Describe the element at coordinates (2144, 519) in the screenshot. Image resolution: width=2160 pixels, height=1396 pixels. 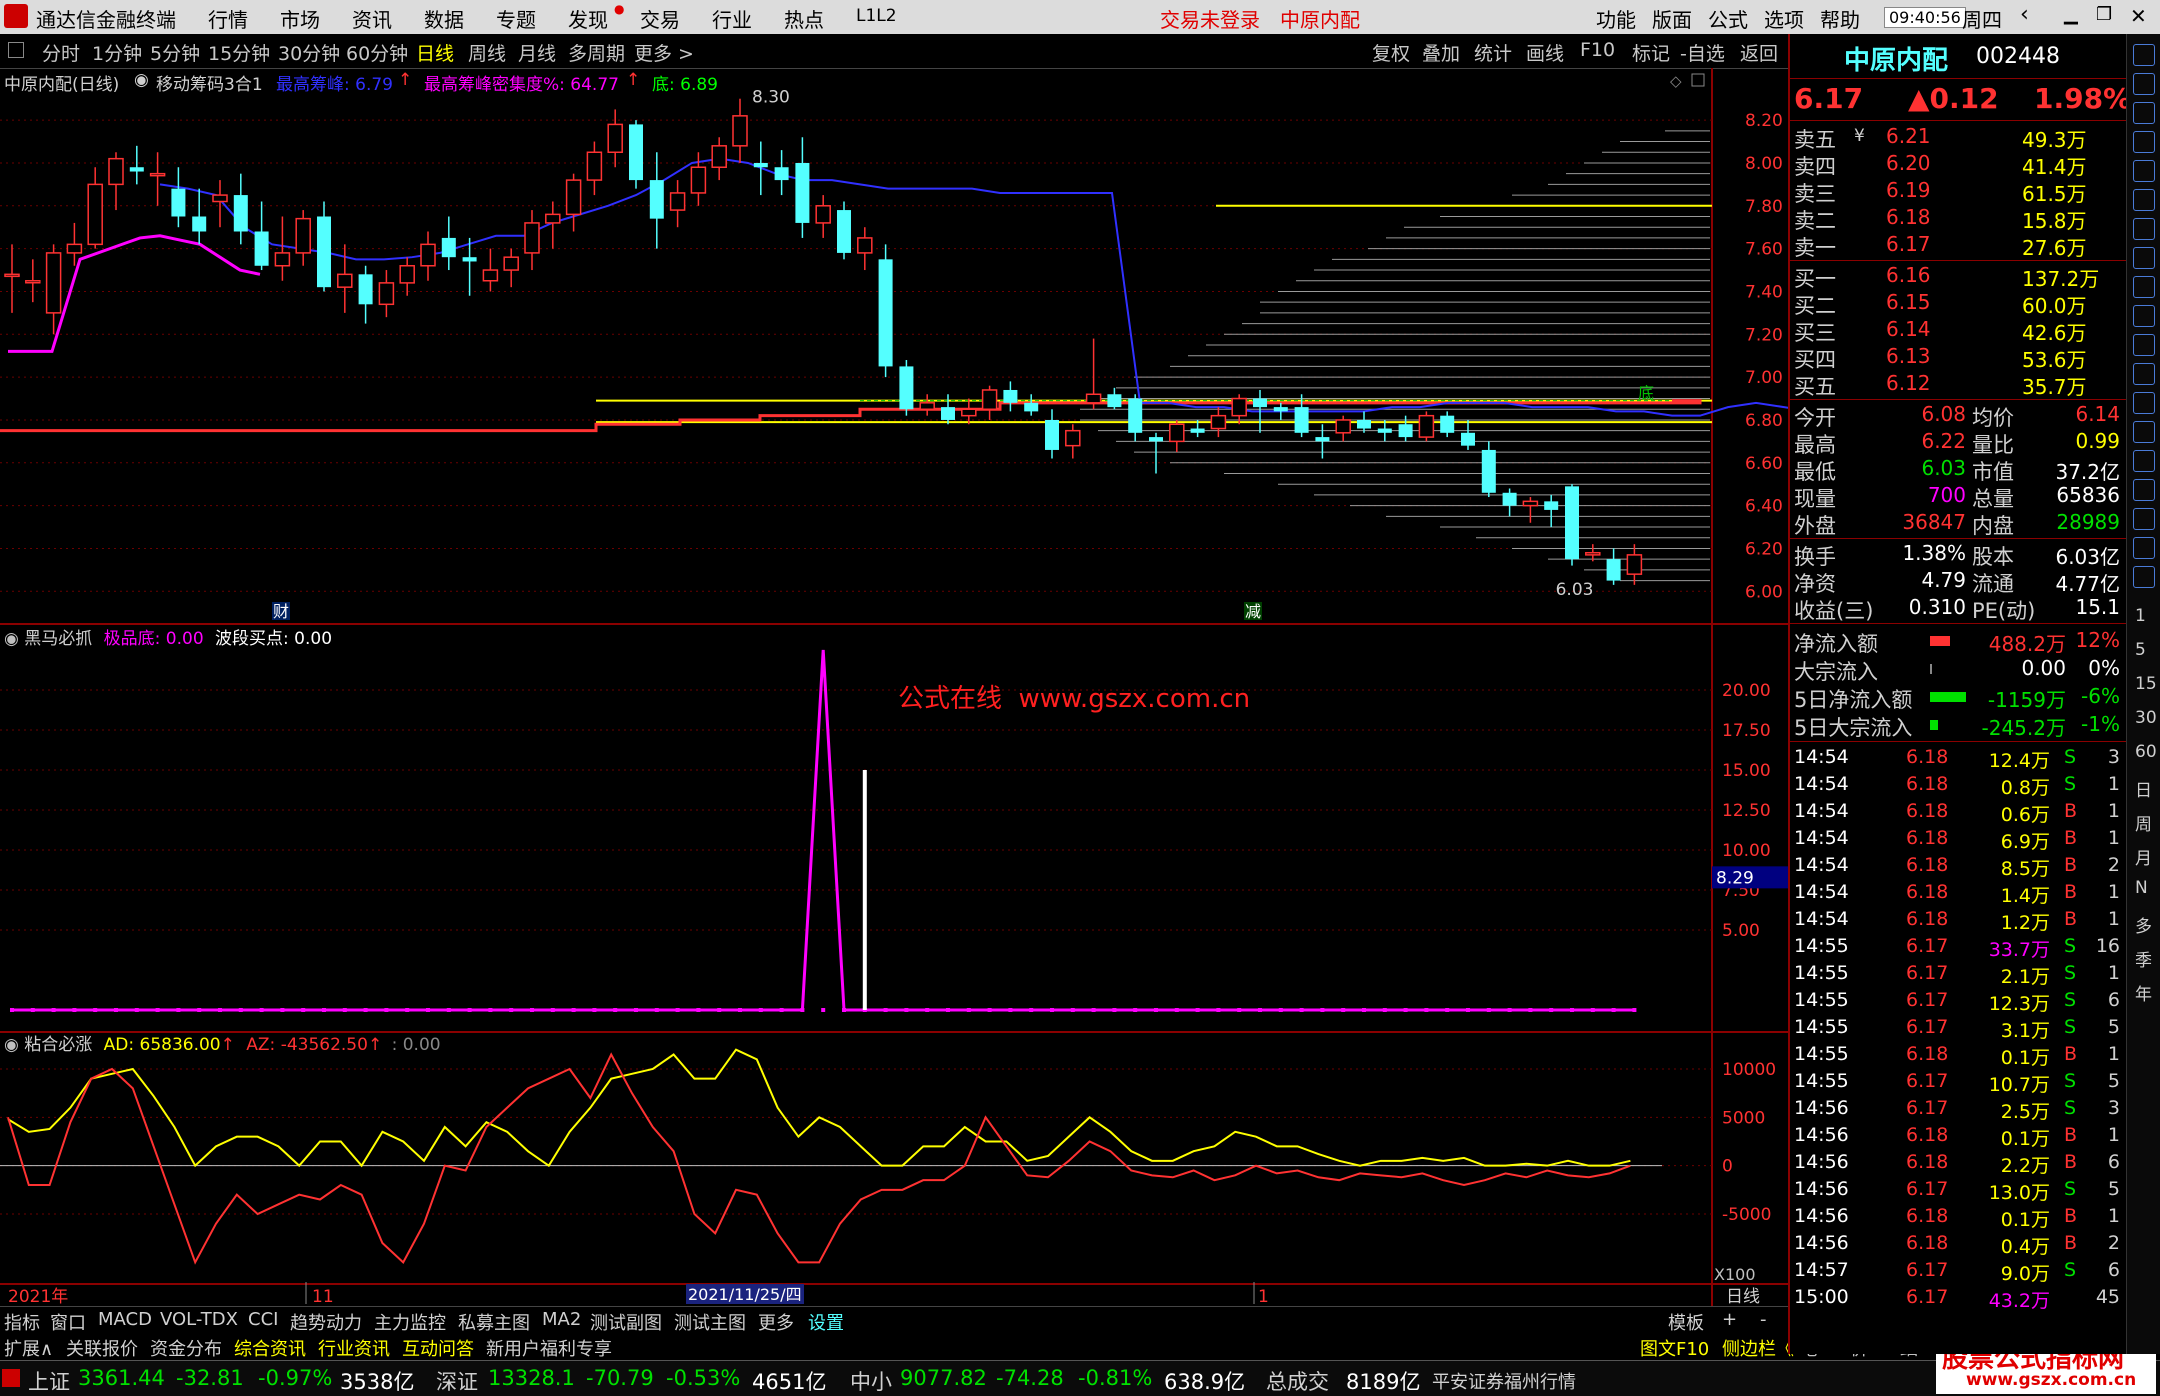
I see `pen-icon` at that location.